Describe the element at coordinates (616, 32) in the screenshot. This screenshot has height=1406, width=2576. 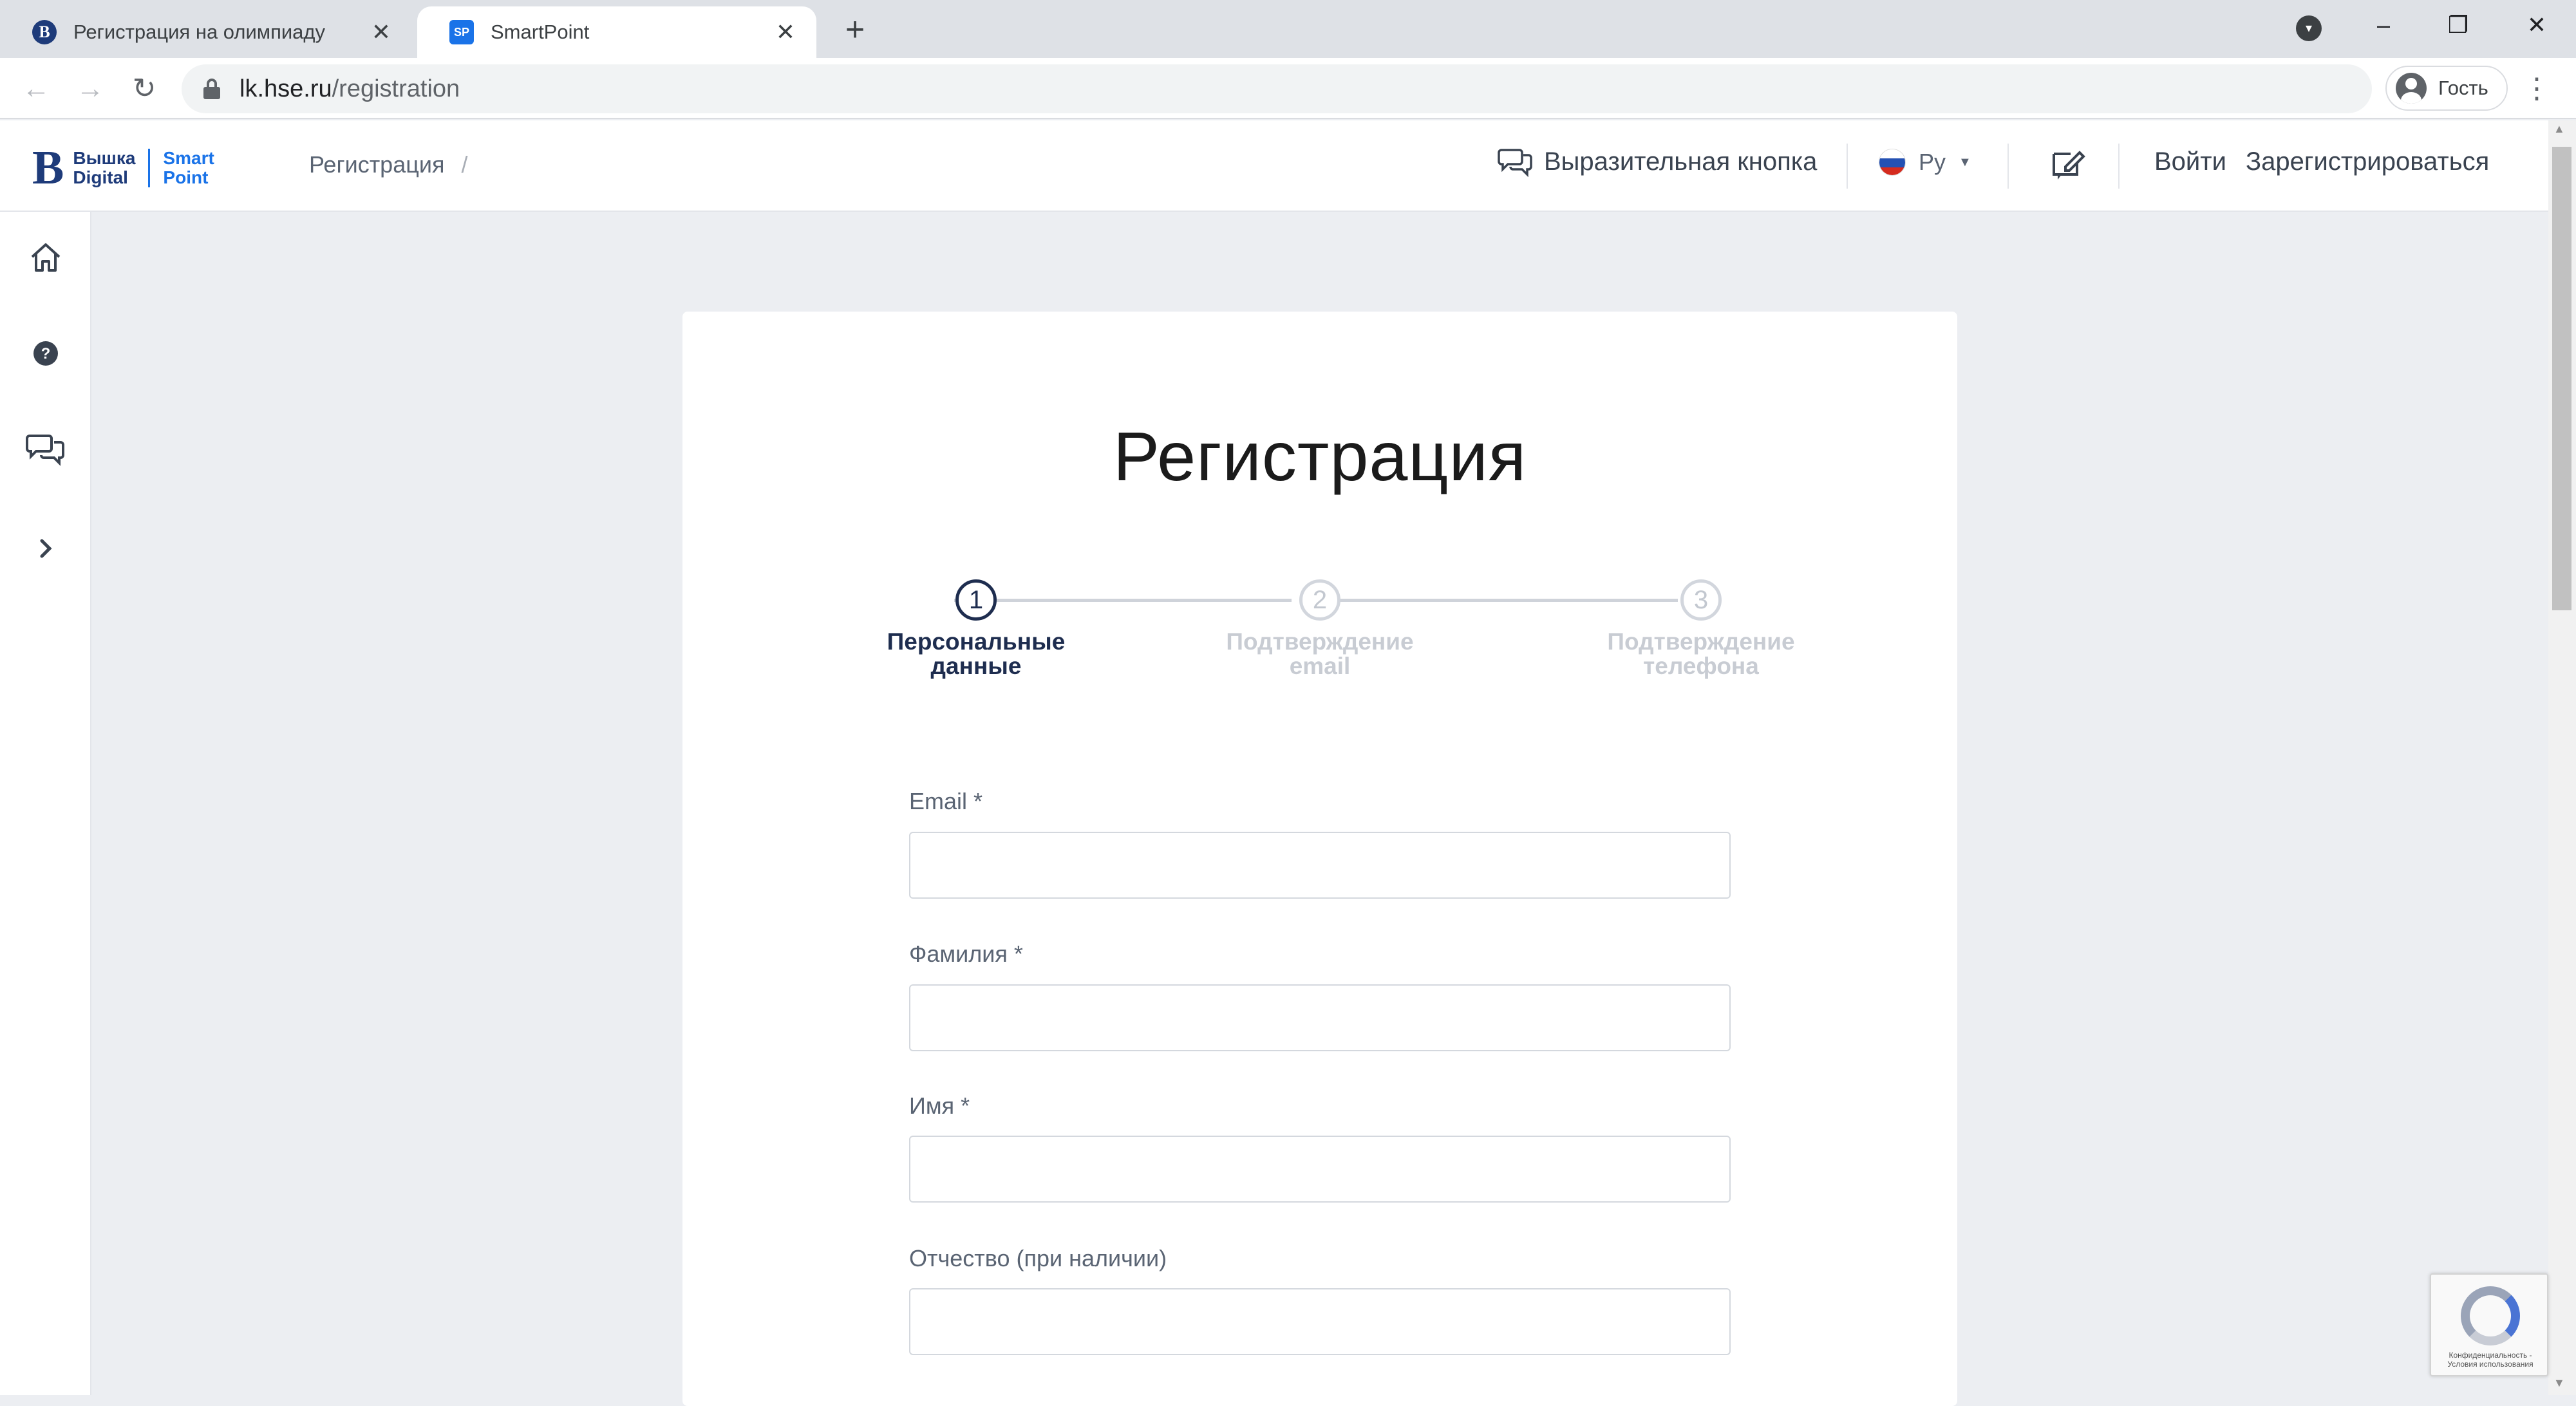
I see `browser-tab-smartpoint: SP SmartPoint ✕` at that location.